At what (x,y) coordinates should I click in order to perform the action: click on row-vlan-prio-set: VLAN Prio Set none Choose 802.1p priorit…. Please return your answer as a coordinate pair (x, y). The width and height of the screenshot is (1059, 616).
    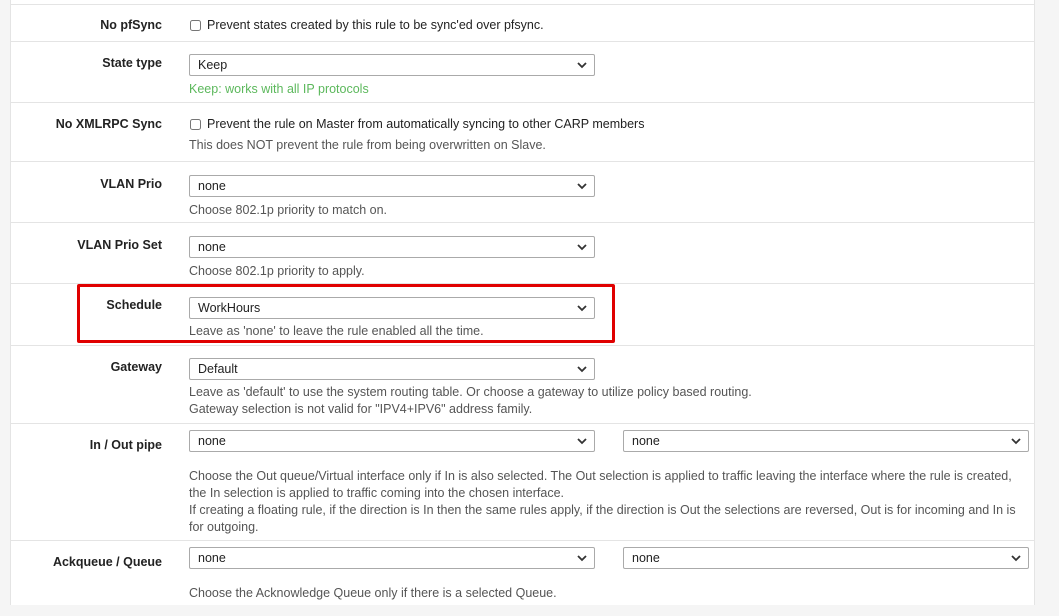
    Looking at the image, I should click on (522, 253).